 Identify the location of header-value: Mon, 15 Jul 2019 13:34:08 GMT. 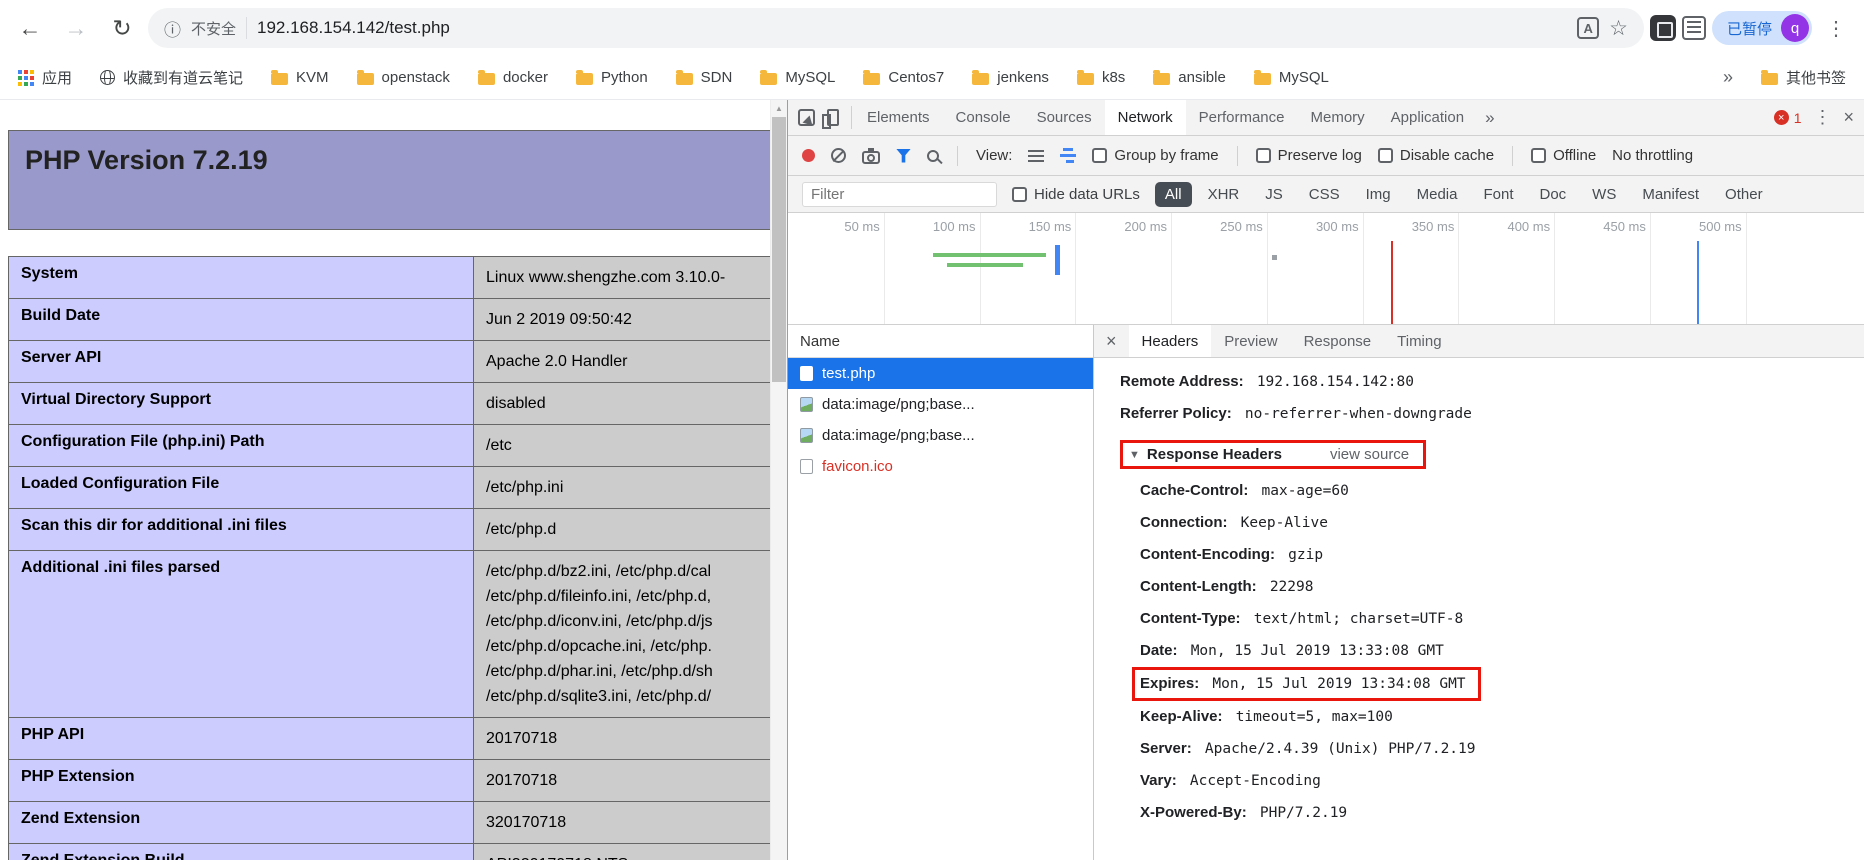
(1339, 684).